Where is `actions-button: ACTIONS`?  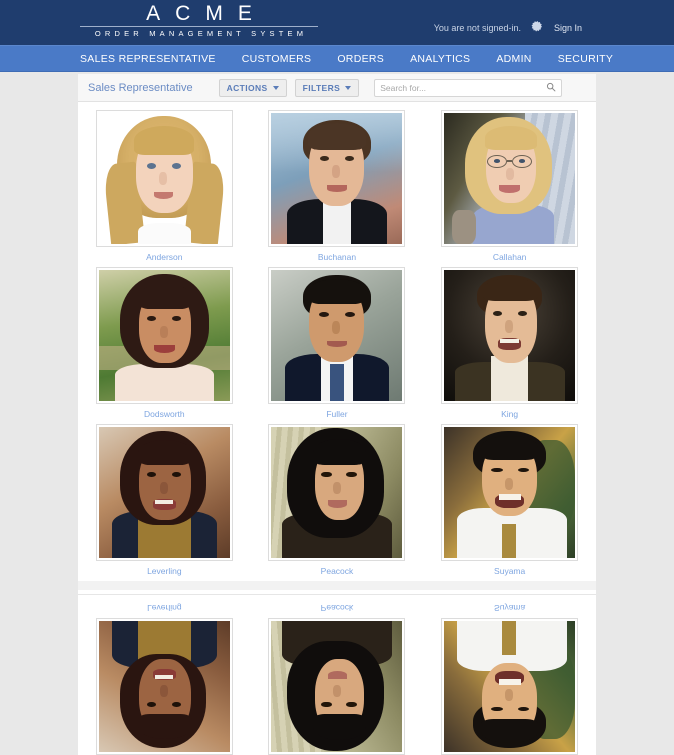 actions-button: ACTIONS is located at coordinates (252, 87).